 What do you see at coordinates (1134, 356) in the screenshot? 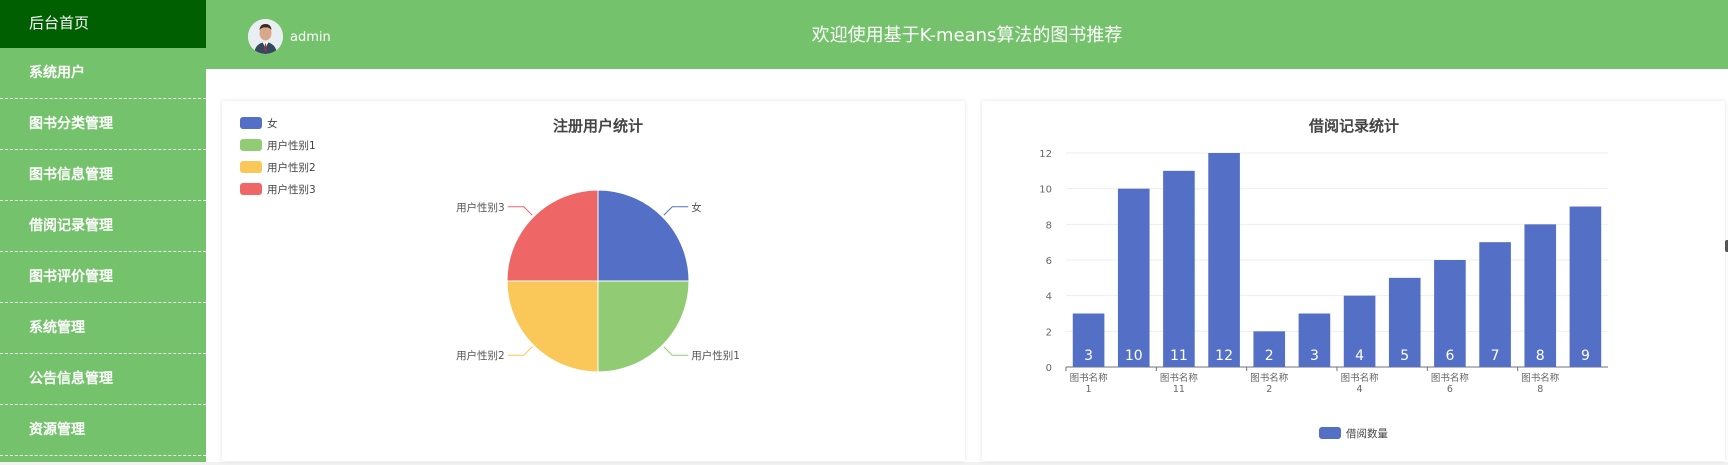
I see `bar-value-label: 10` at bounding box center [1134, 356].